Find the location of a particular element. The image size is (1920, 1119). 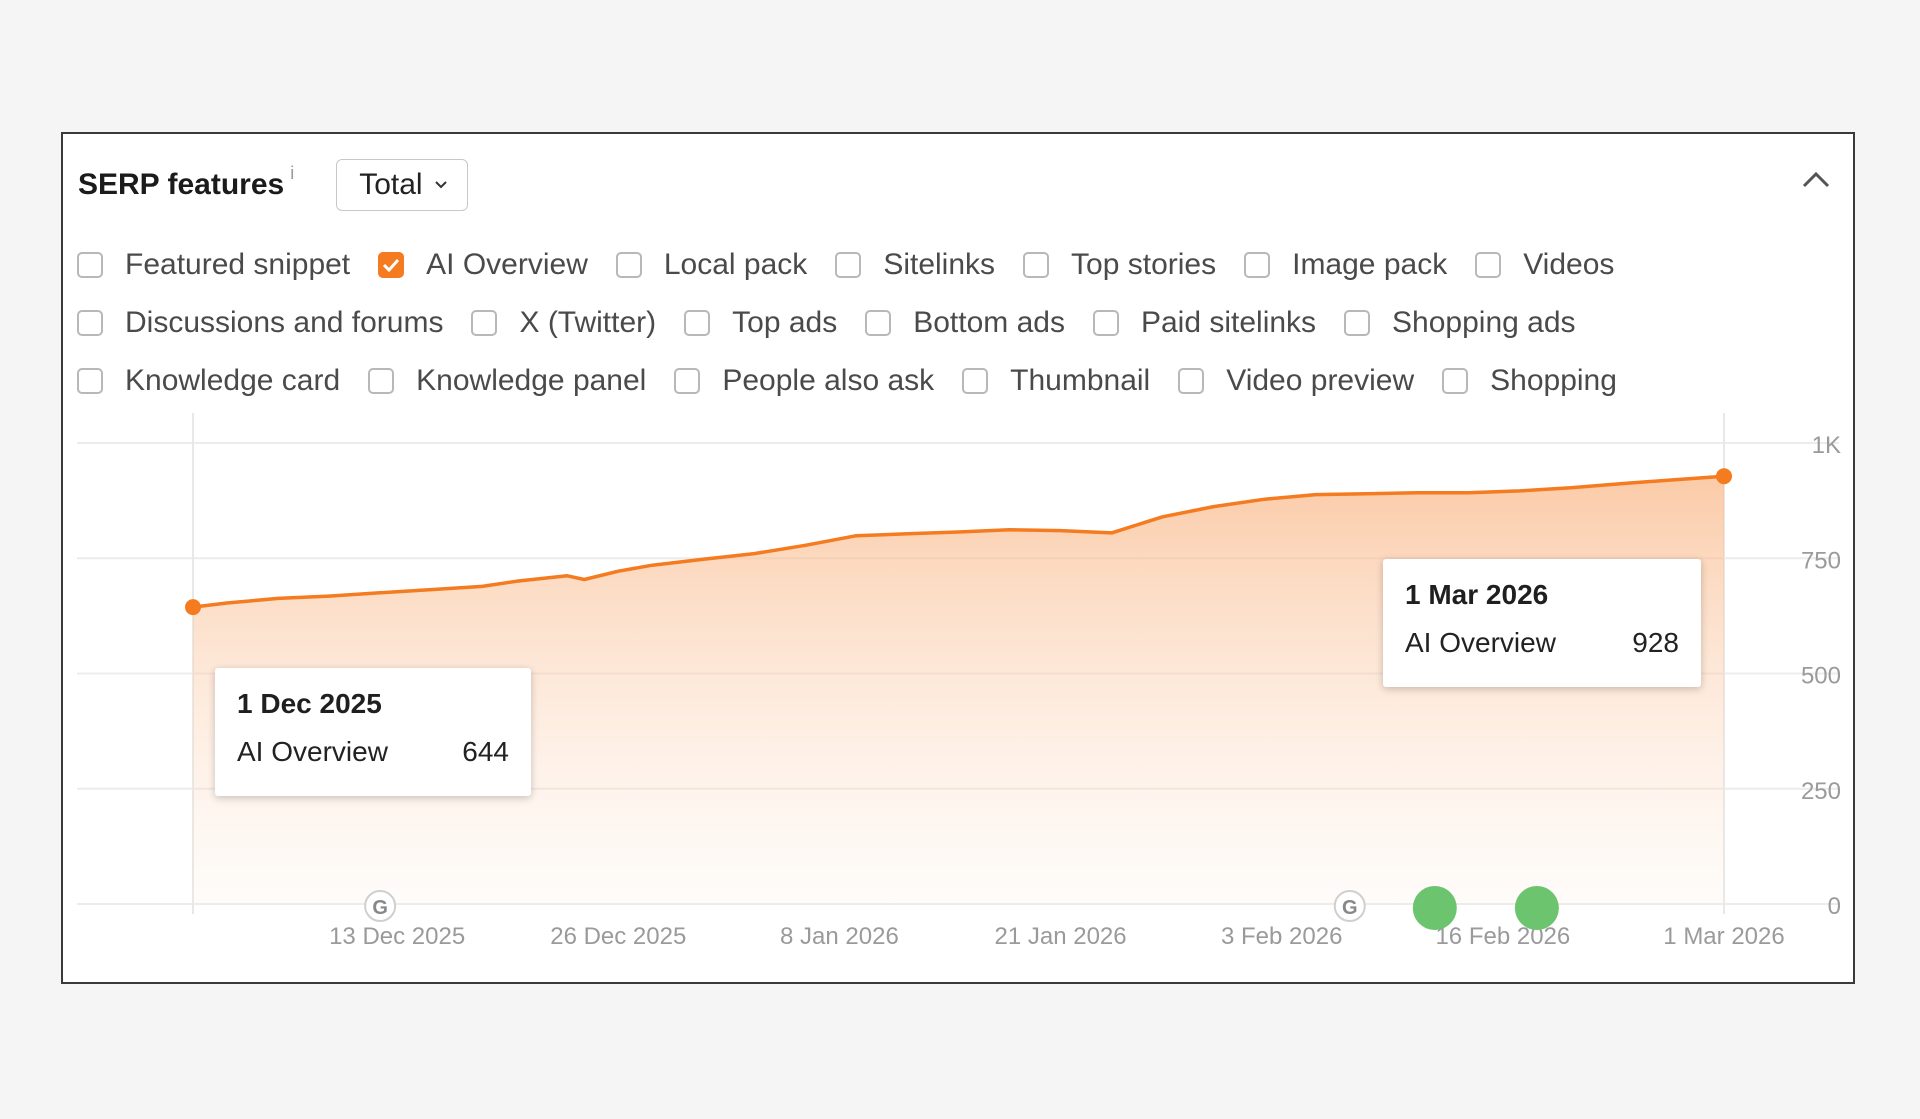

tooltip-start-series: AI Overview is located at coordinates (312, 751).